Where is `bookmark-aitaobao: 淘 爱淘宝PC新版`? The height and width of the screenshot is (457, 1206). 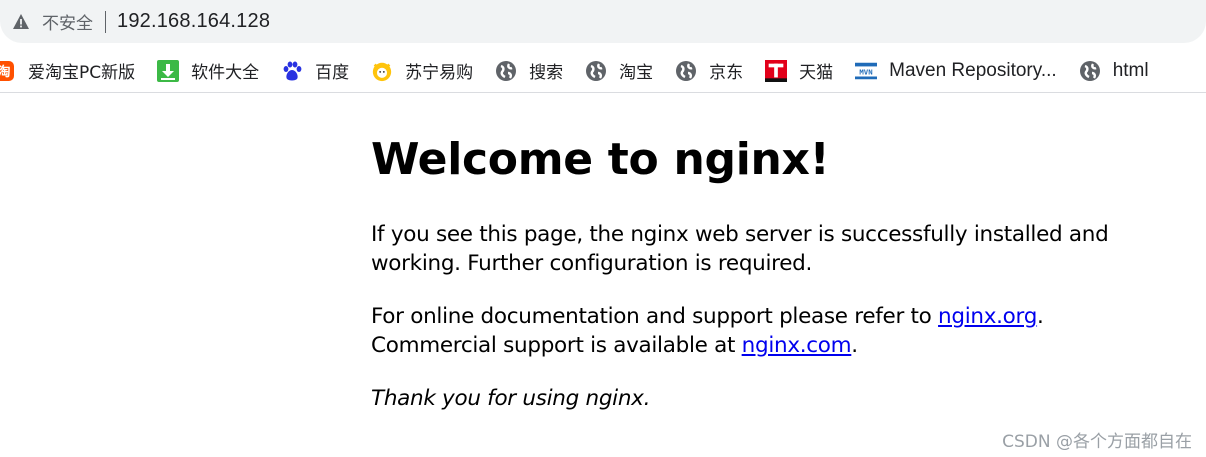 bookmark-aitaobao: 淘 爱淘宝PC新版 is located at coordinates (67, 71).